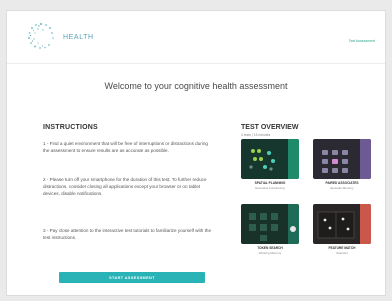  What do you see at coordinates (270, 127) in the screenshot?
I see `test-overview-heading: TEST OVERVIEW` at bounding box center [270, 127].